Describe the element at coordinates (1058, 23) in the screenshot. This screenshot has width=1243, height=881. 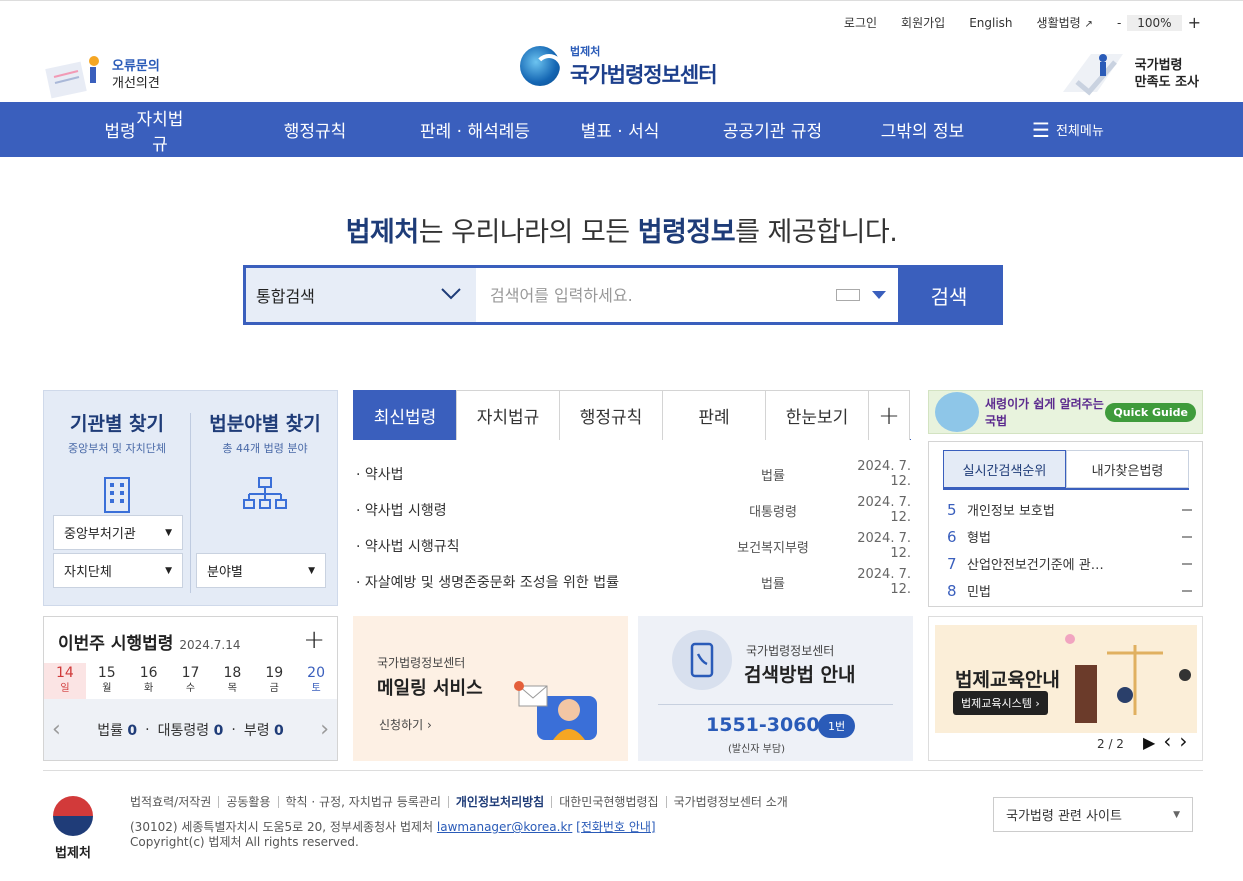
I see `life-law-label: 생활법령` at that location.